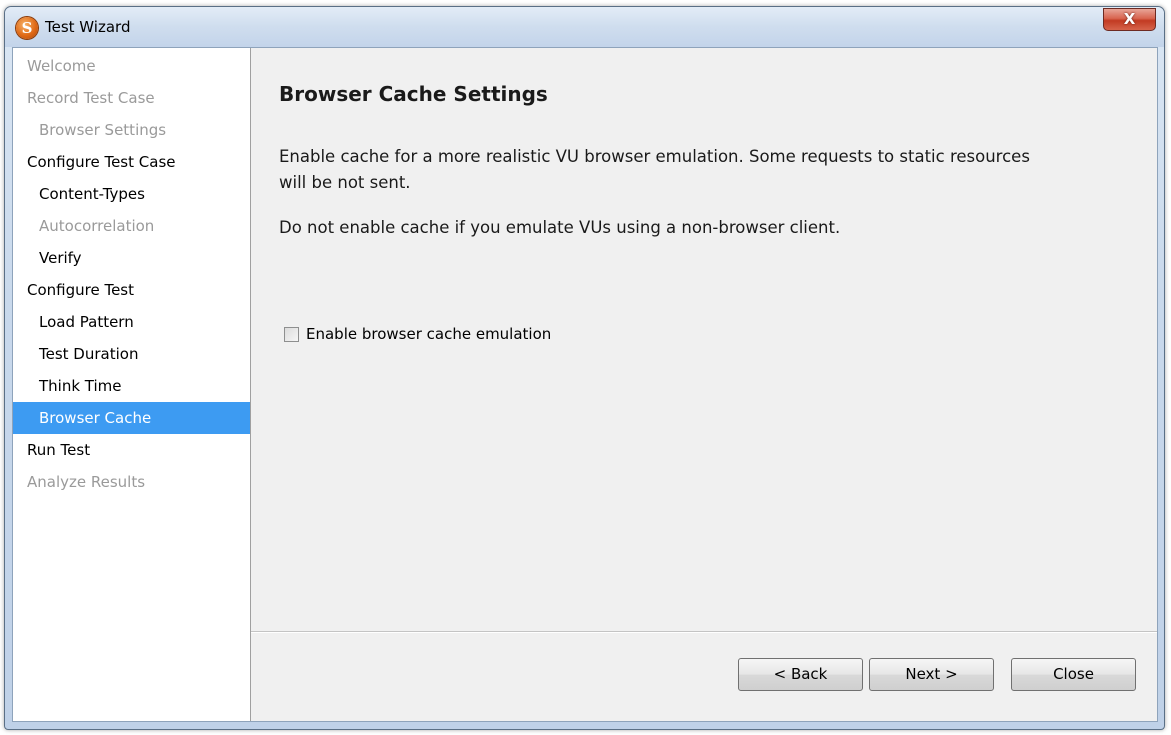 The width and height of the screenshot is (1171, 735). Describe the element at coordinates (131, 194) in the screenshot. I see `sidebar-item-content-types: Content-Types` at that location.